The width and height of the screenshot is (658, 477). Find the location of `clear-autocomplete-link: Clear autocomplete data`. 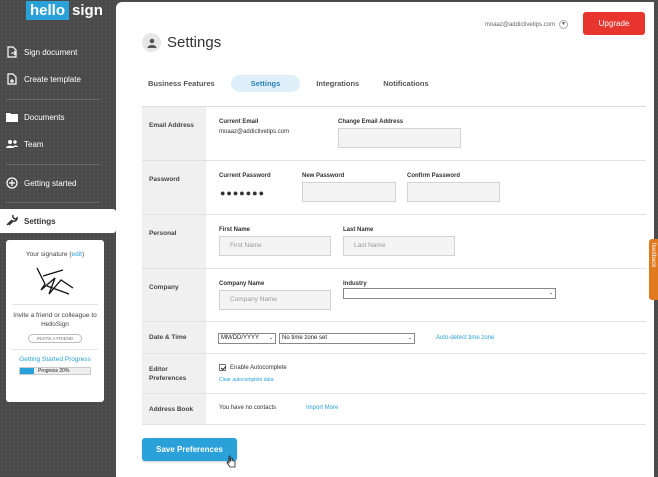

clear-autocomplete-link: Clear autocomplete data is located at coordinates (246, 380).